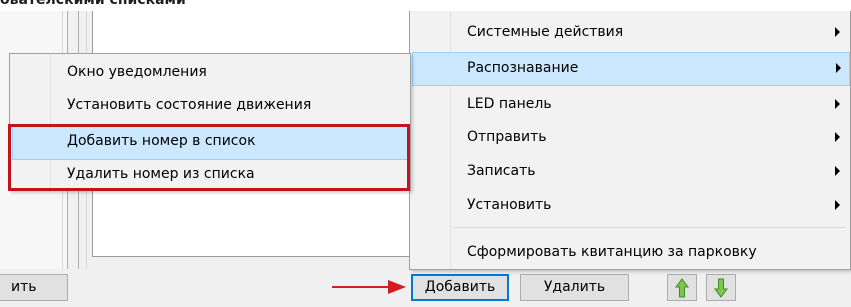 The image size is (851, 307). Describe the element at coordinates (574, 287) in the screenshot. I see `delete-button: Удалить` at that location.